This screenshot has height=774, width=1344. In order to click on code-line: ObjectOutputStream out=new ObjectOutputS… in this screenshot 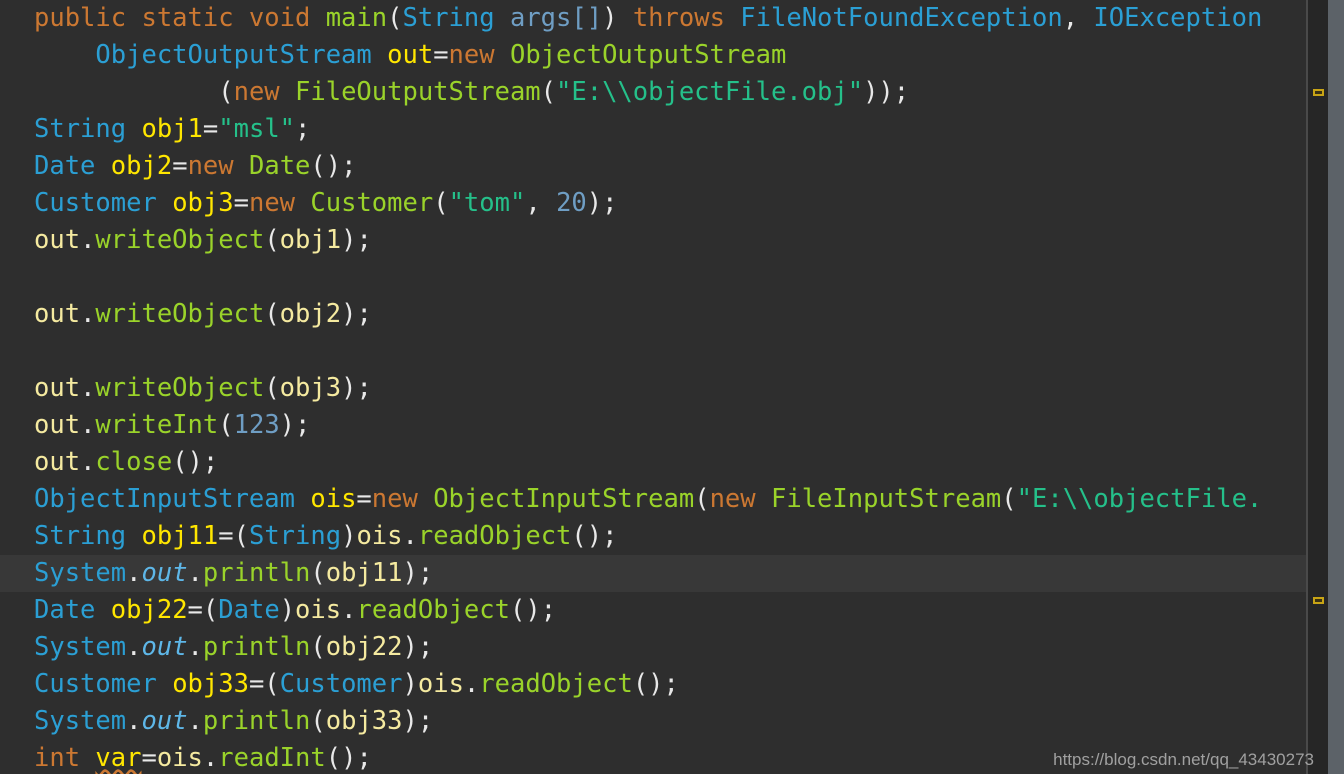, I will do `click(653, 55)`.